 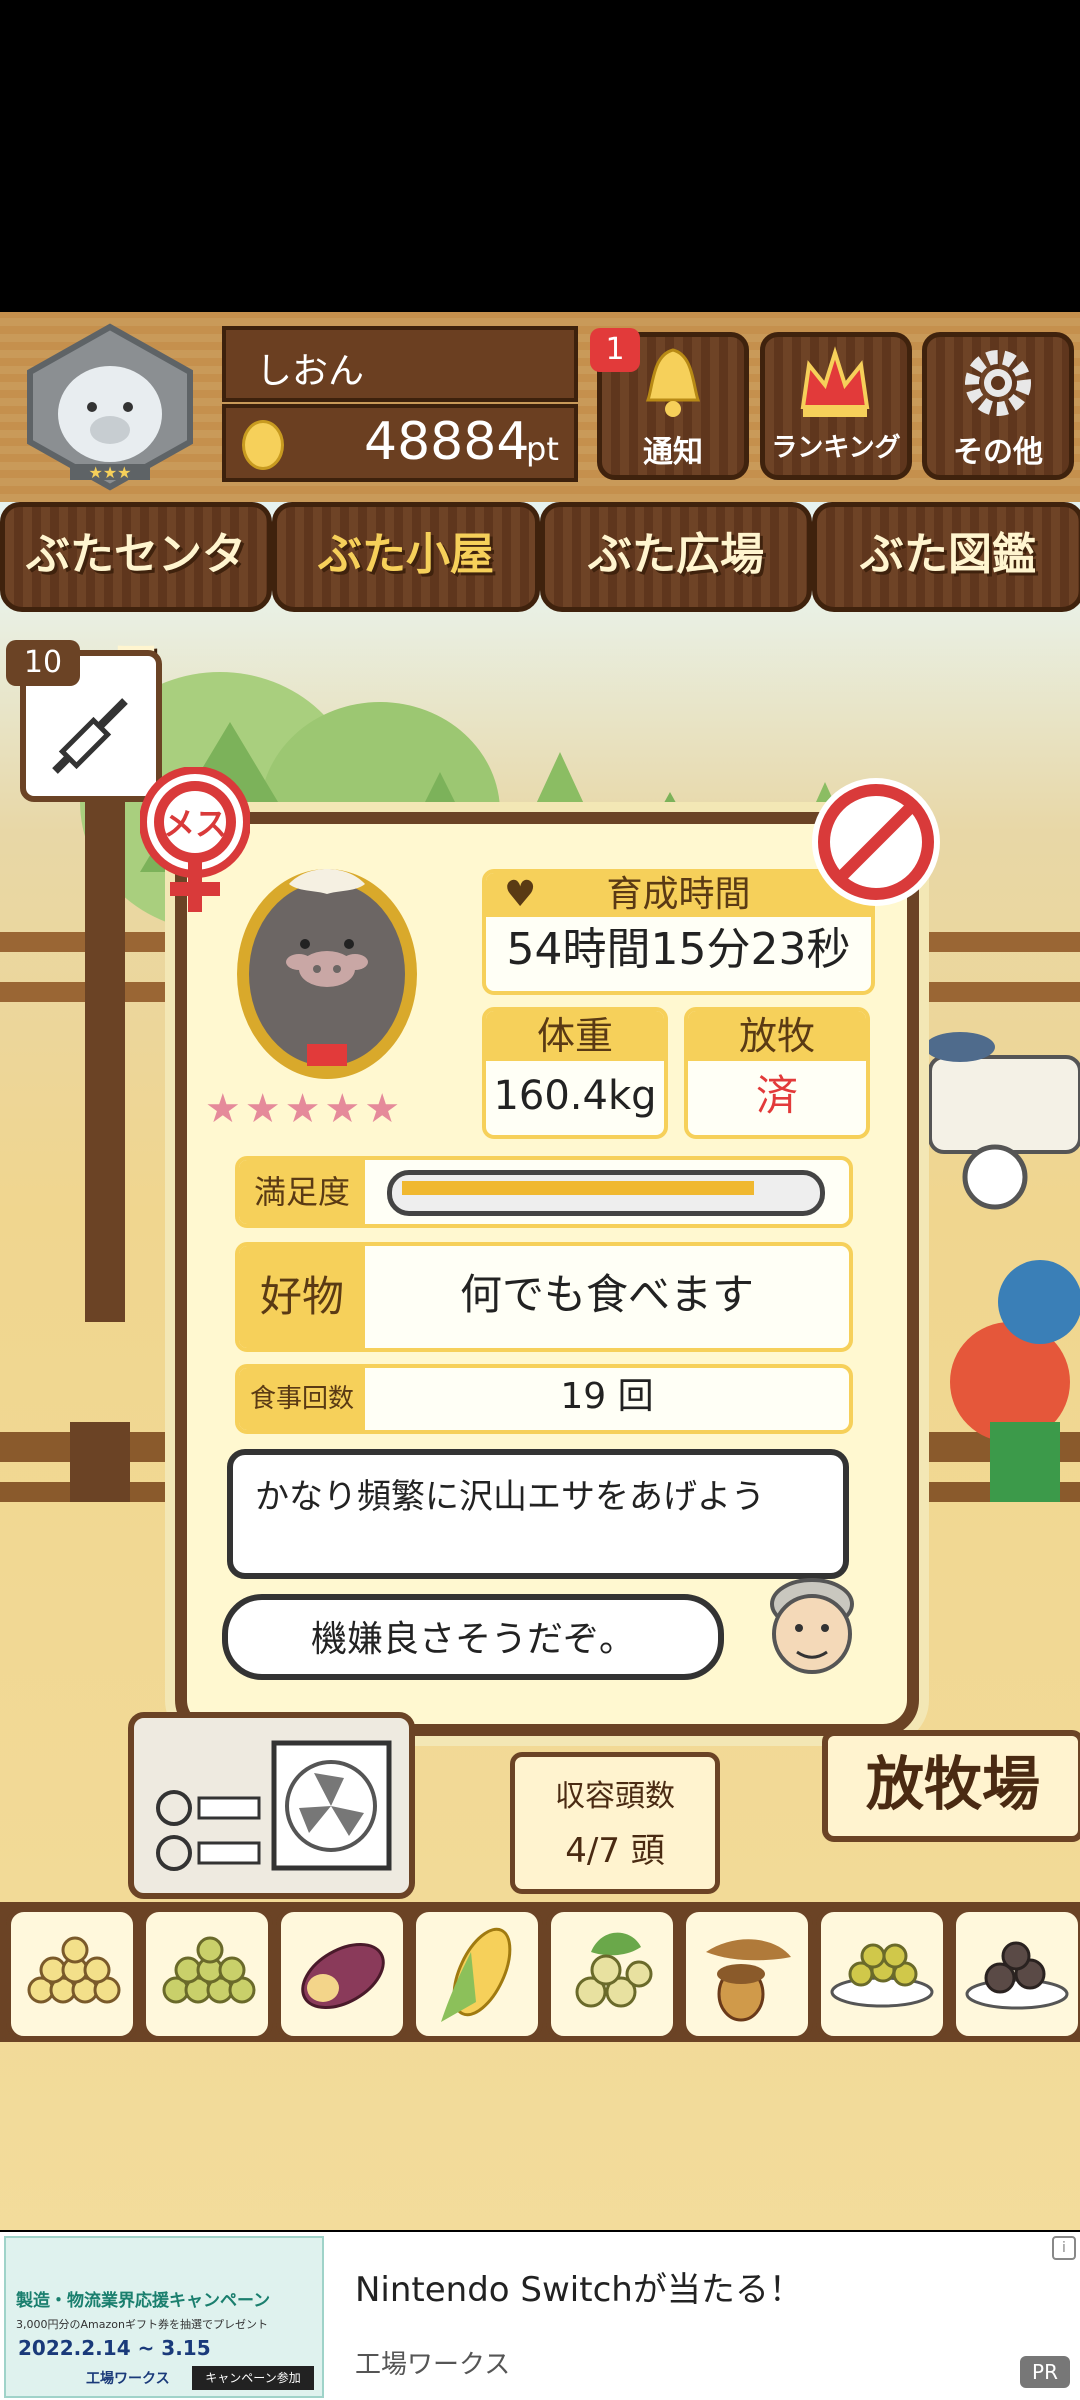 I want to click on crown-icon, so click(x=835, y=381).